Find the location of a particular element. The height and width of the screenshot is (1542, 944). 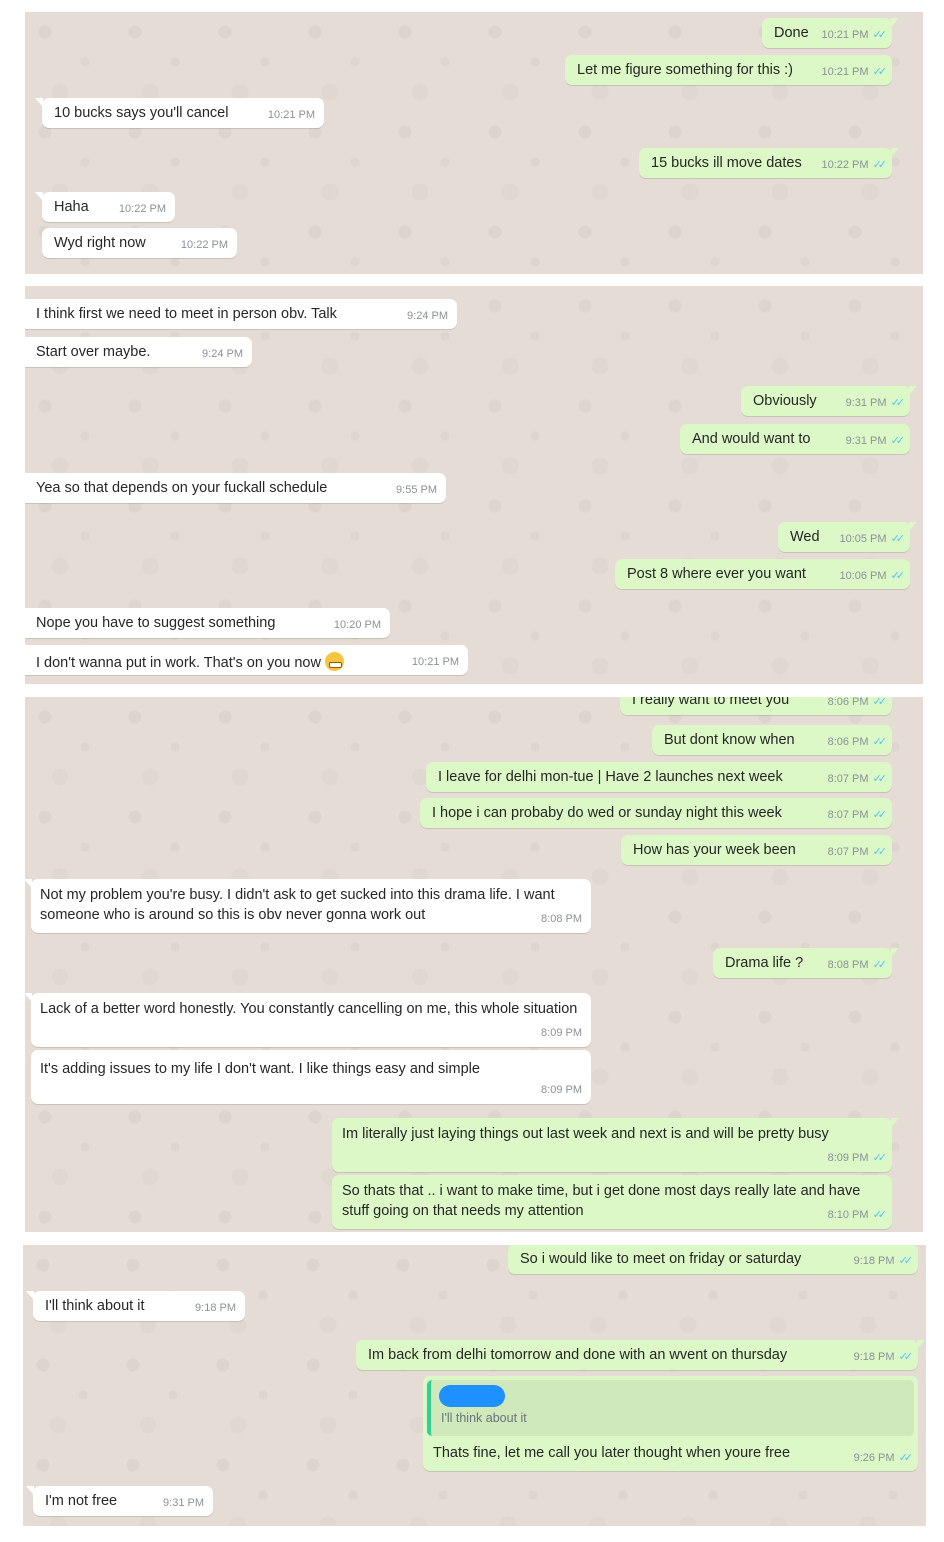

message-incoming: I'll think about it 9:18 PM is located at coordinates (135, 1306).